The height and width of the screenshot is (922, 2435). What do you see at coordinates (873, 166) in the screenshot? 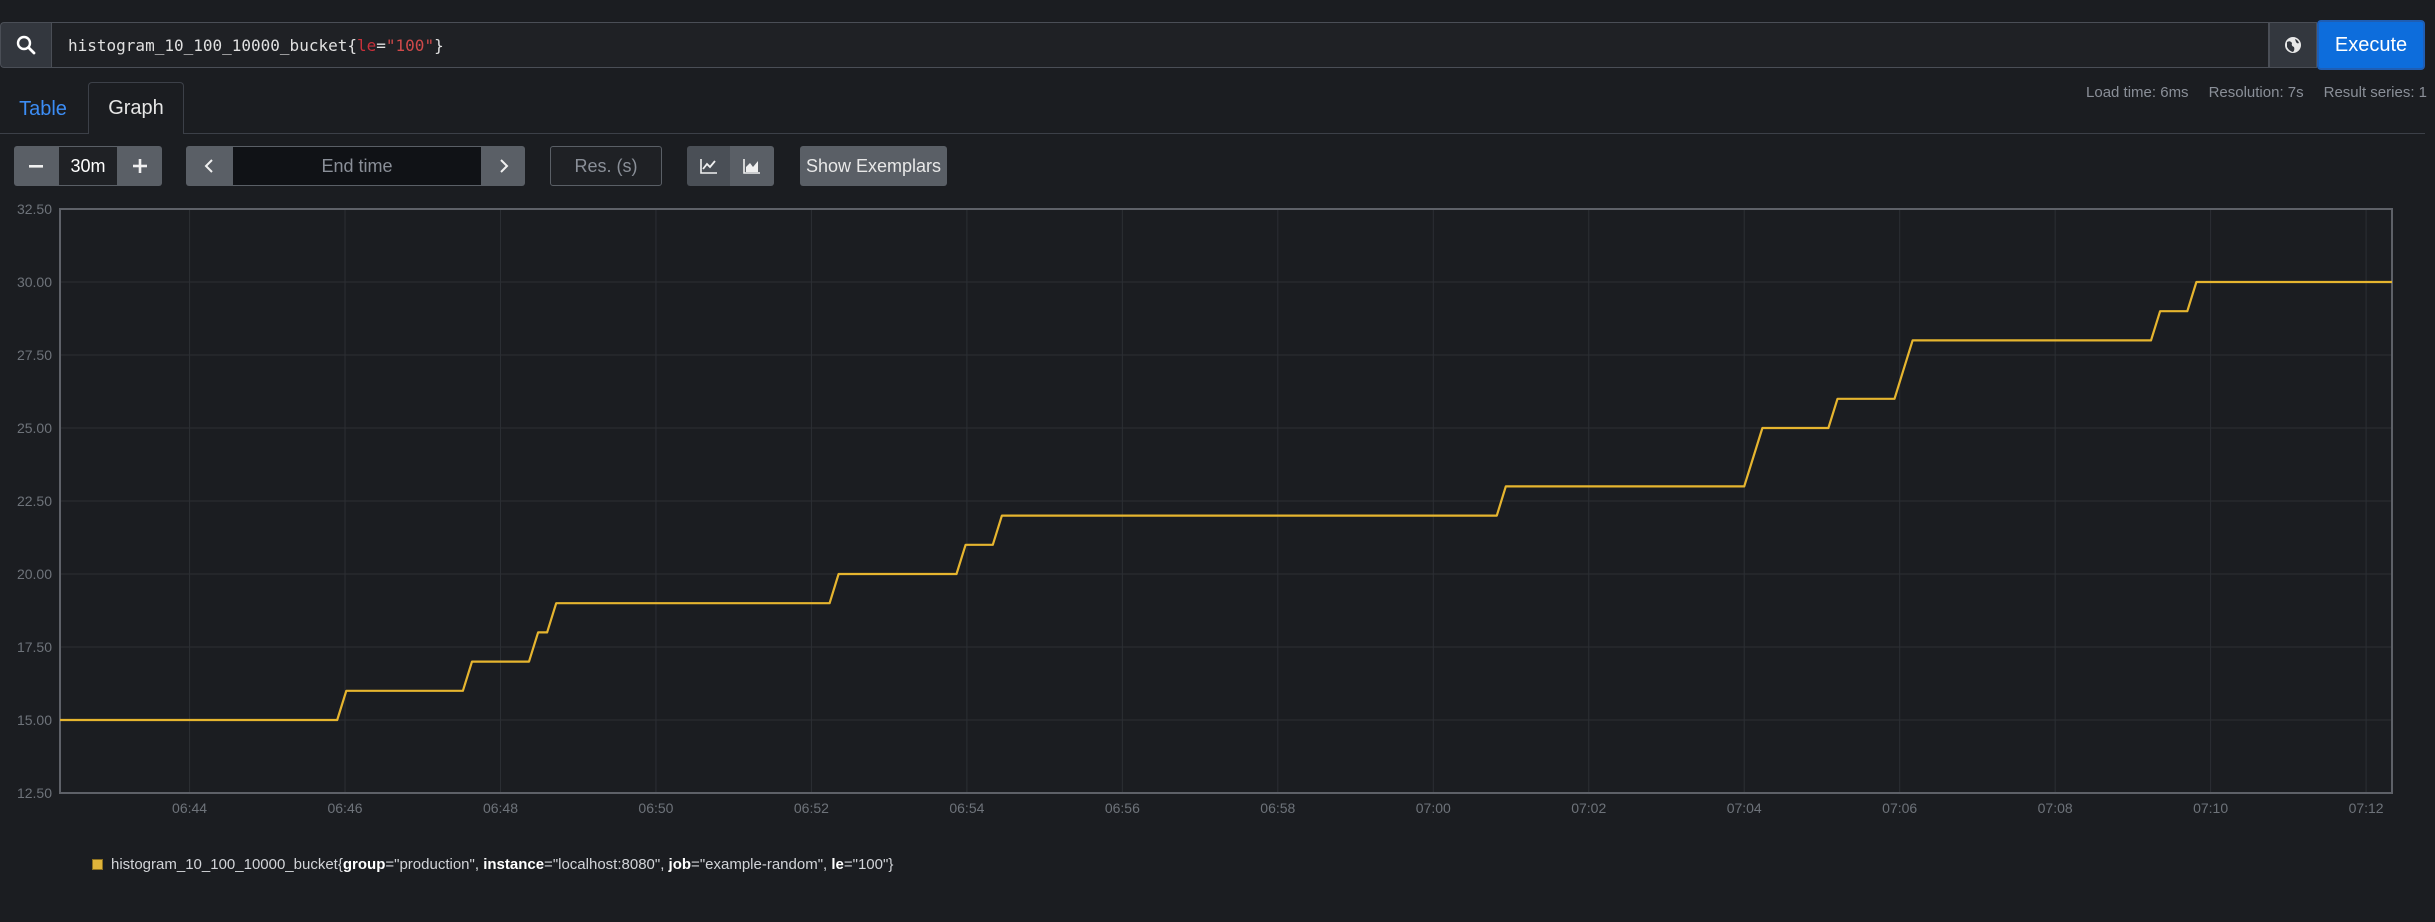
I see `show-exemplars-button: Show Exemplars` at bounding box center [873, 166].